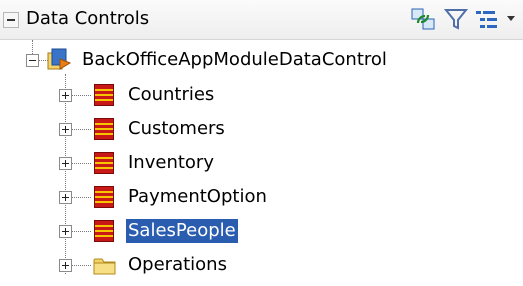  What do you see at coordinates (104, 266) in the screenshot?
I see `folder-icon` at bounding box center [104, 266].